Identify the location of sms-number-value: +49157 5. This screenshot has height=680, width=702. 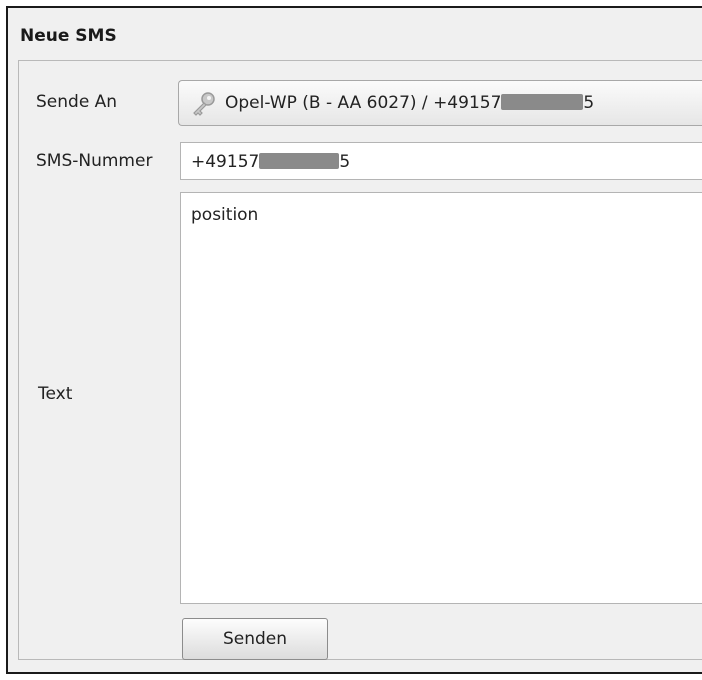
(270, 162).